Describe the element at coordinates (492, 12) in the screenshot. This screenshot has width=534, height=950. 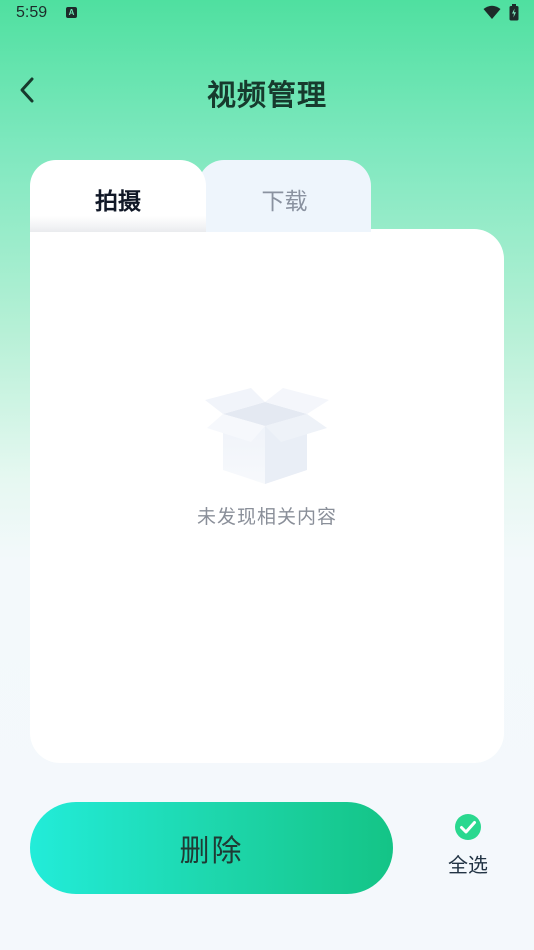
I see `wifi-icon` at that location.